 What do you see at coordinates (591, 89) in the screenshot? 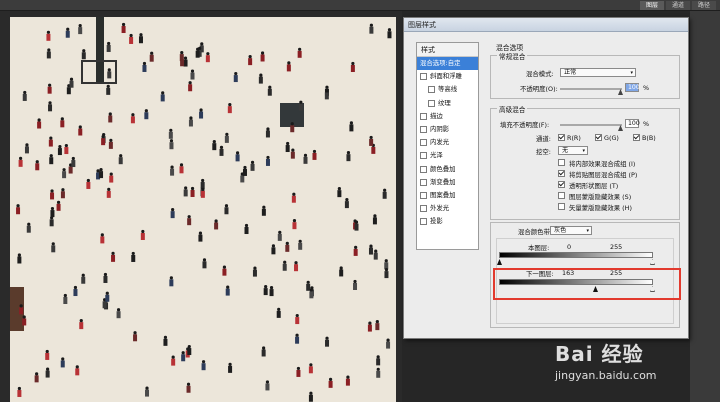
I see `opacity-slider` at bounding box center [591, 89].